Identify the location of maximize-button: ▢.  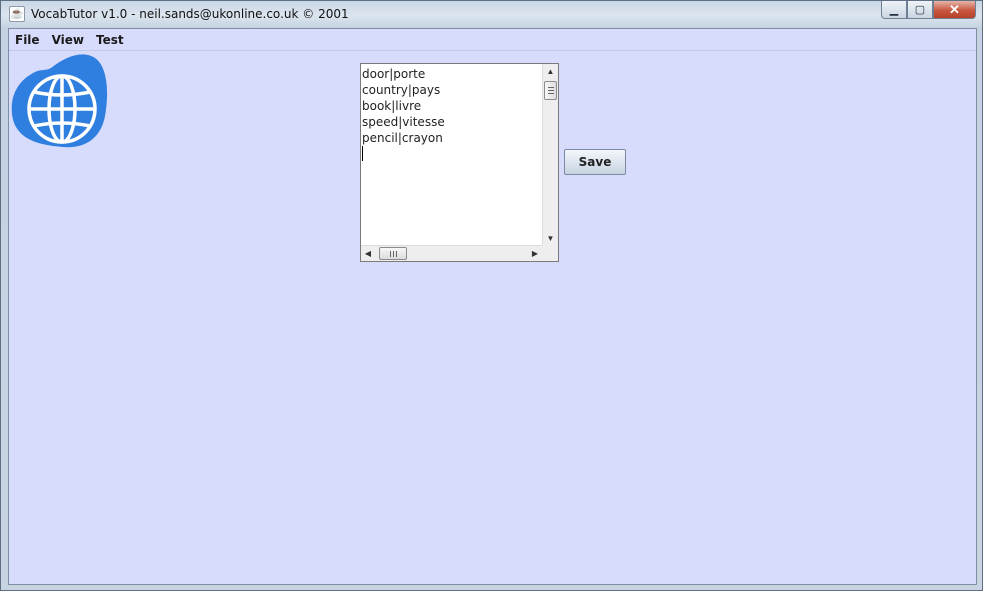
(920, 10).